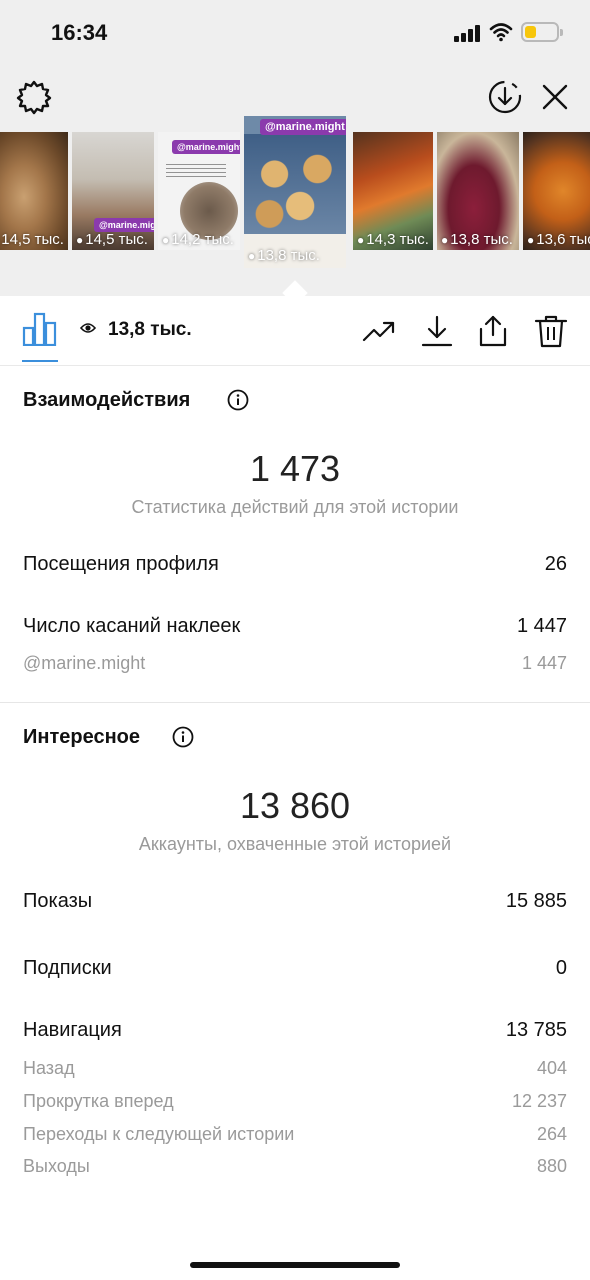 Image resolution: width=590 pixels, height=1280 pixels. I want to click on bar-chart-icon, so click(40, 329).